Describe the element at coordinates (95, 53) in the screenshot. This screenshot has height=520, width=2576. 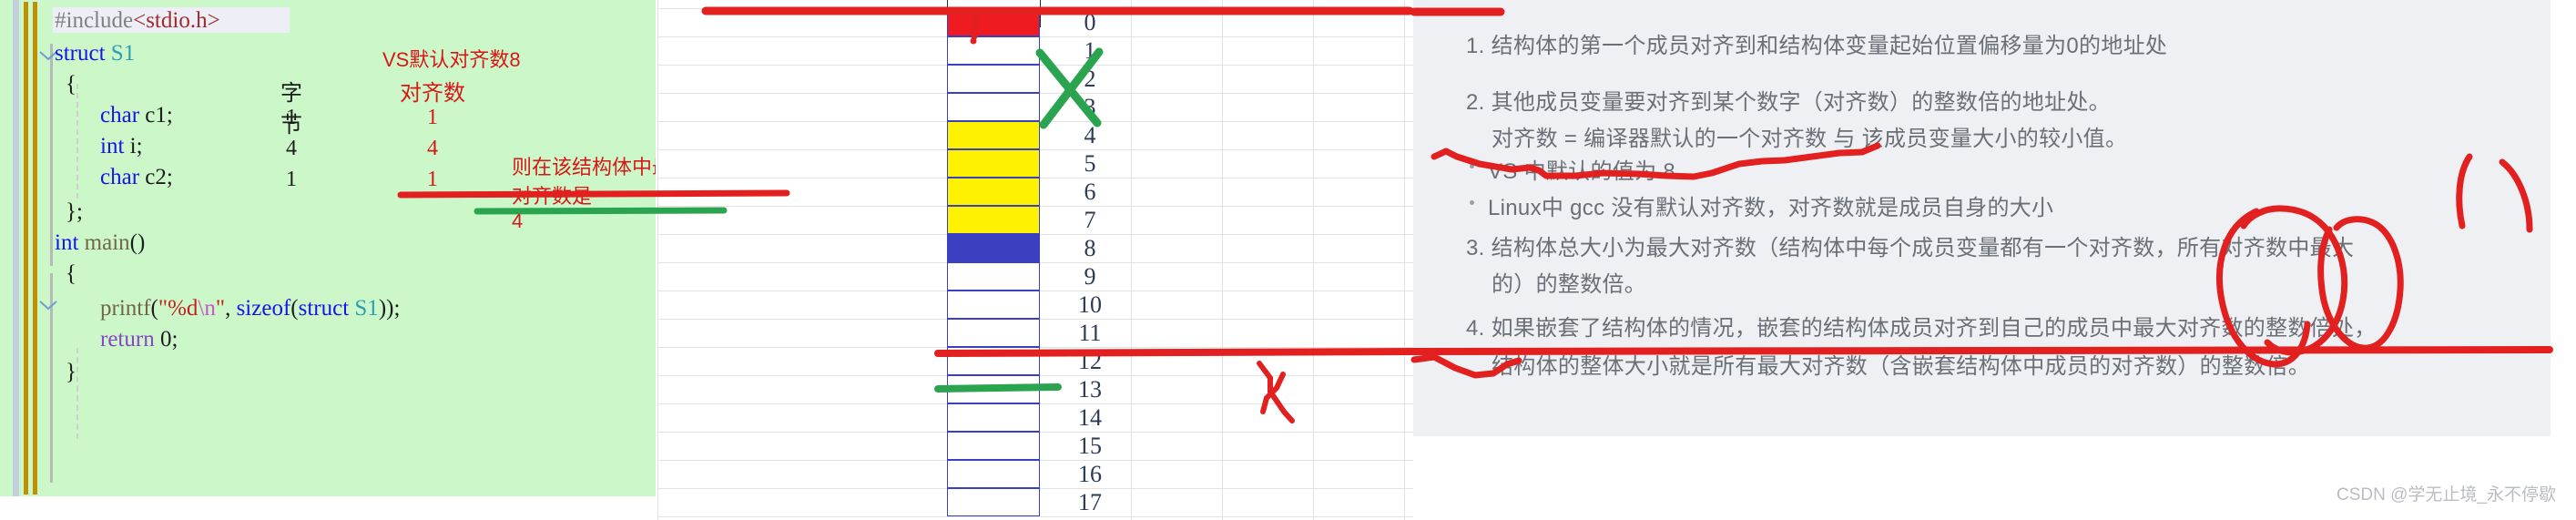
I see `code-line-struct-decl: struct S1` at that location.